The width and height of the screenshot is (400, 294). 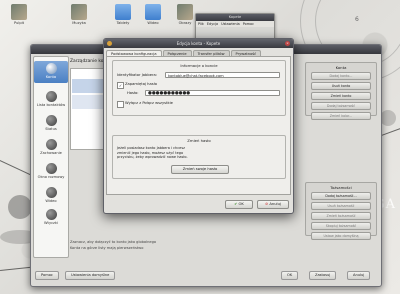 I want to click on menu-bar: Plik Edycja Ustawienia Pomoc, so click(x=235, y=24).